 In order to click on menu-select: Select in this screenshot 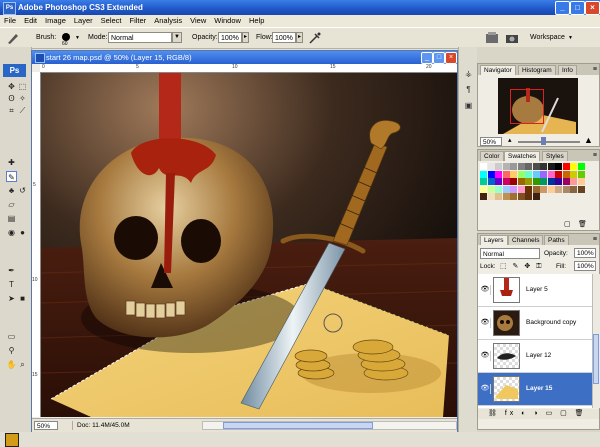, I will do `click(111, 21)`.